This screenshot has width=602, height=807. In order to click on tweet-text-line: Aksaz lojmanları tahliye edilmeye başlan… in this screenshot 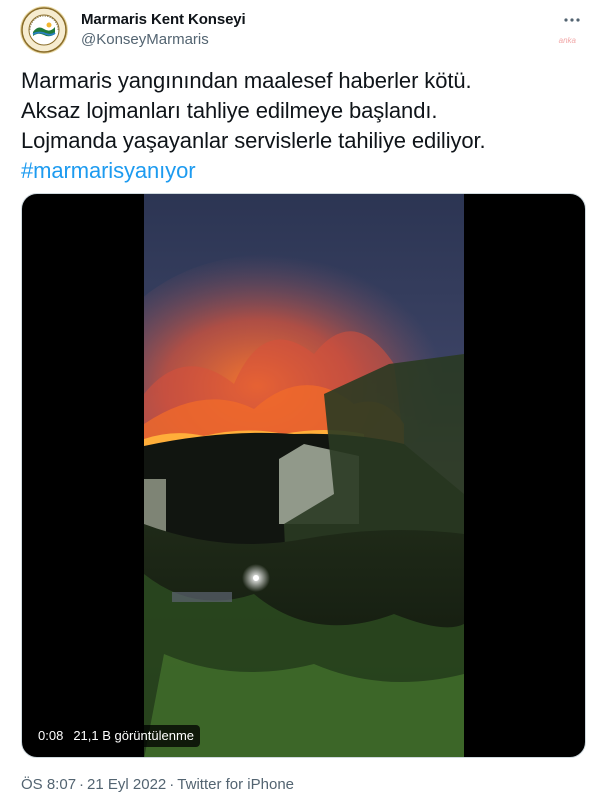, I will do `click(229, 110)`.